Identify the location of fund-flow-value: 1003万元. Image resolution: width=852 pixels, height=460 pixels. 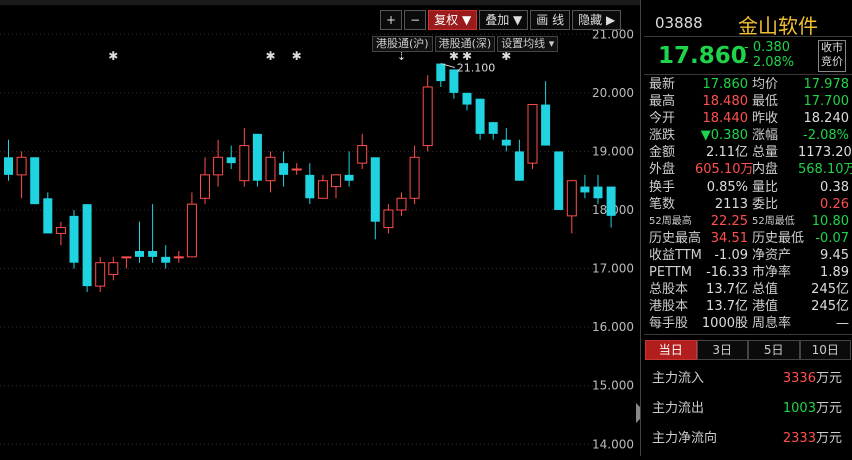
(812, 409).